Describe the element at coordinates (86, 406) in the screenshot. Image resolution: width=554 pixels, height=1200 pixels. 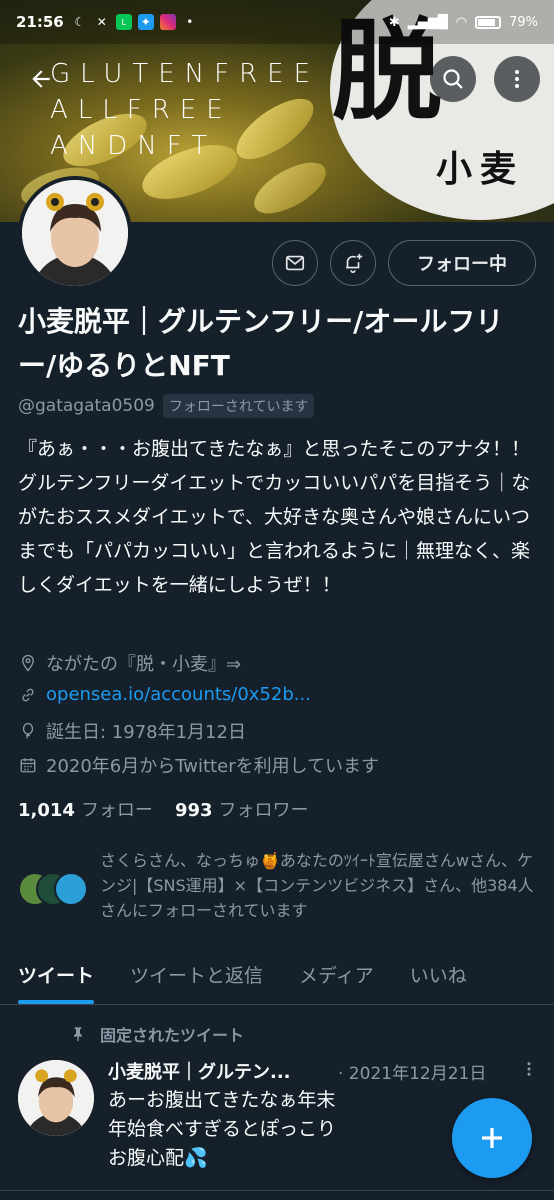
I see `profile-handle: @gatagata0509` at that location.